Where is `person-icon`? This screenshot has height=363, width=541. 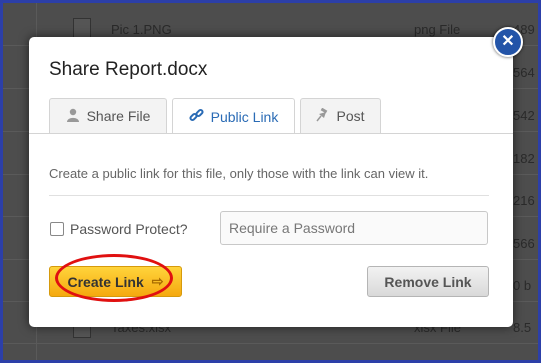 person-icon is located at coordinates (73, 116).